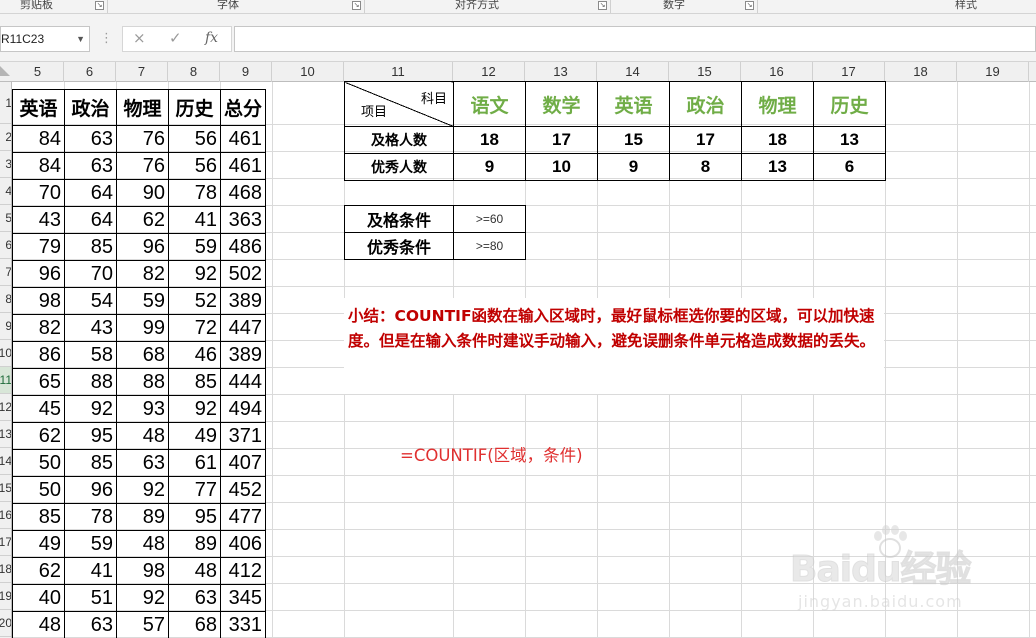 The width and height of the screenshot is (1036, 638). I want to click on pass-count-cell: 18, so click(489, 140).